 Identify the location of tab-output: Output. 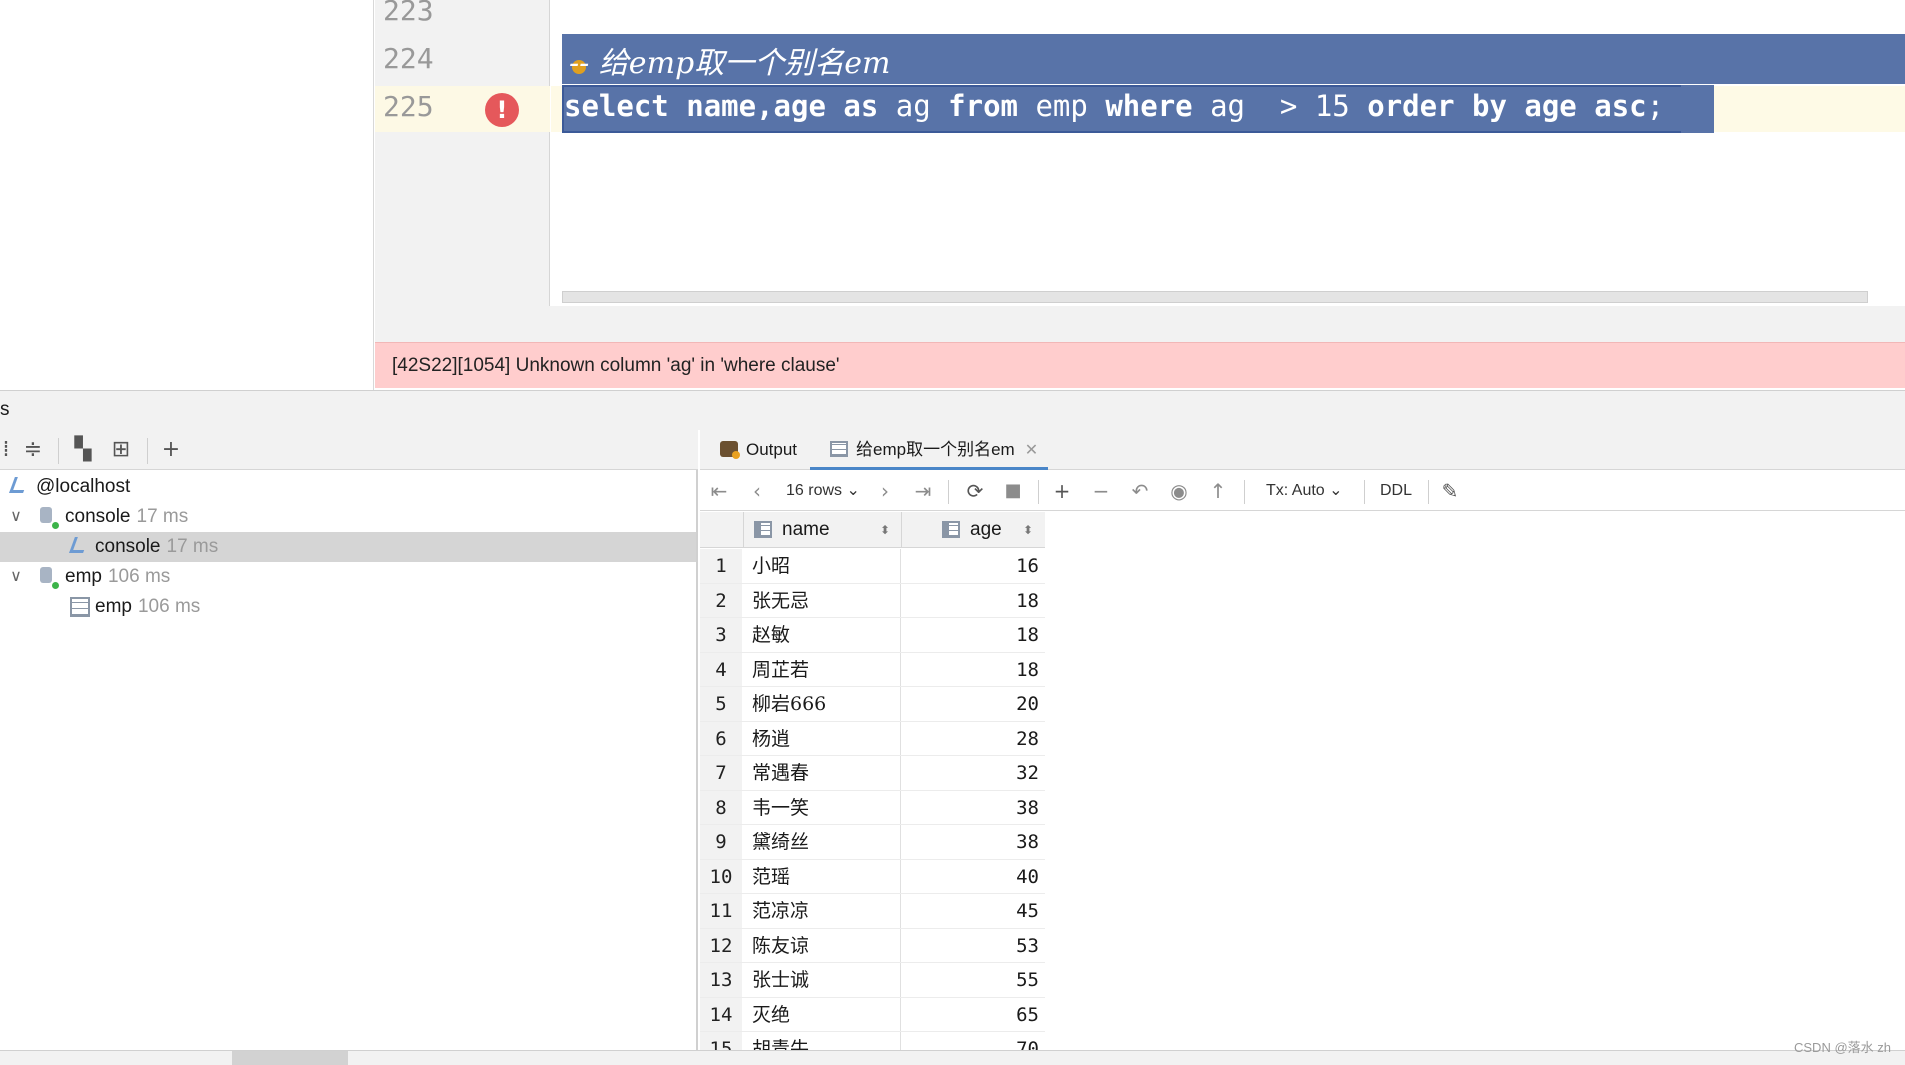
(758, 450).